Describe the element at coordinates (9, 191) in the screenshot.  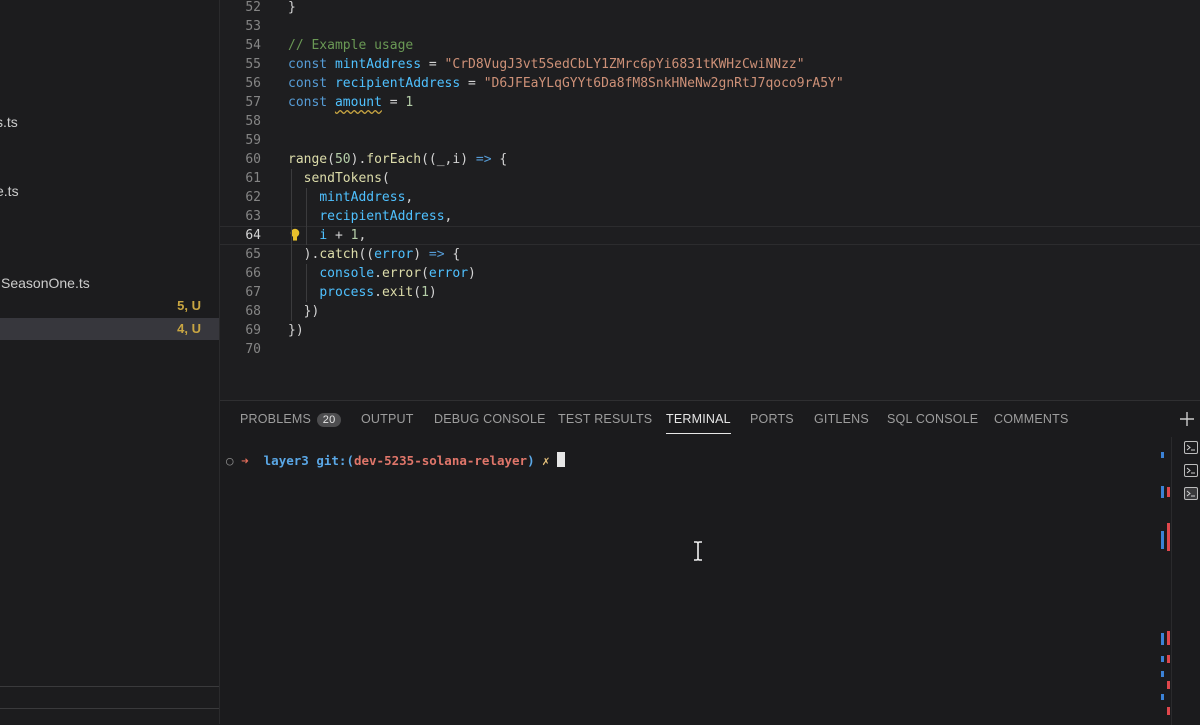
I see `file-item: e.ts` at that location.